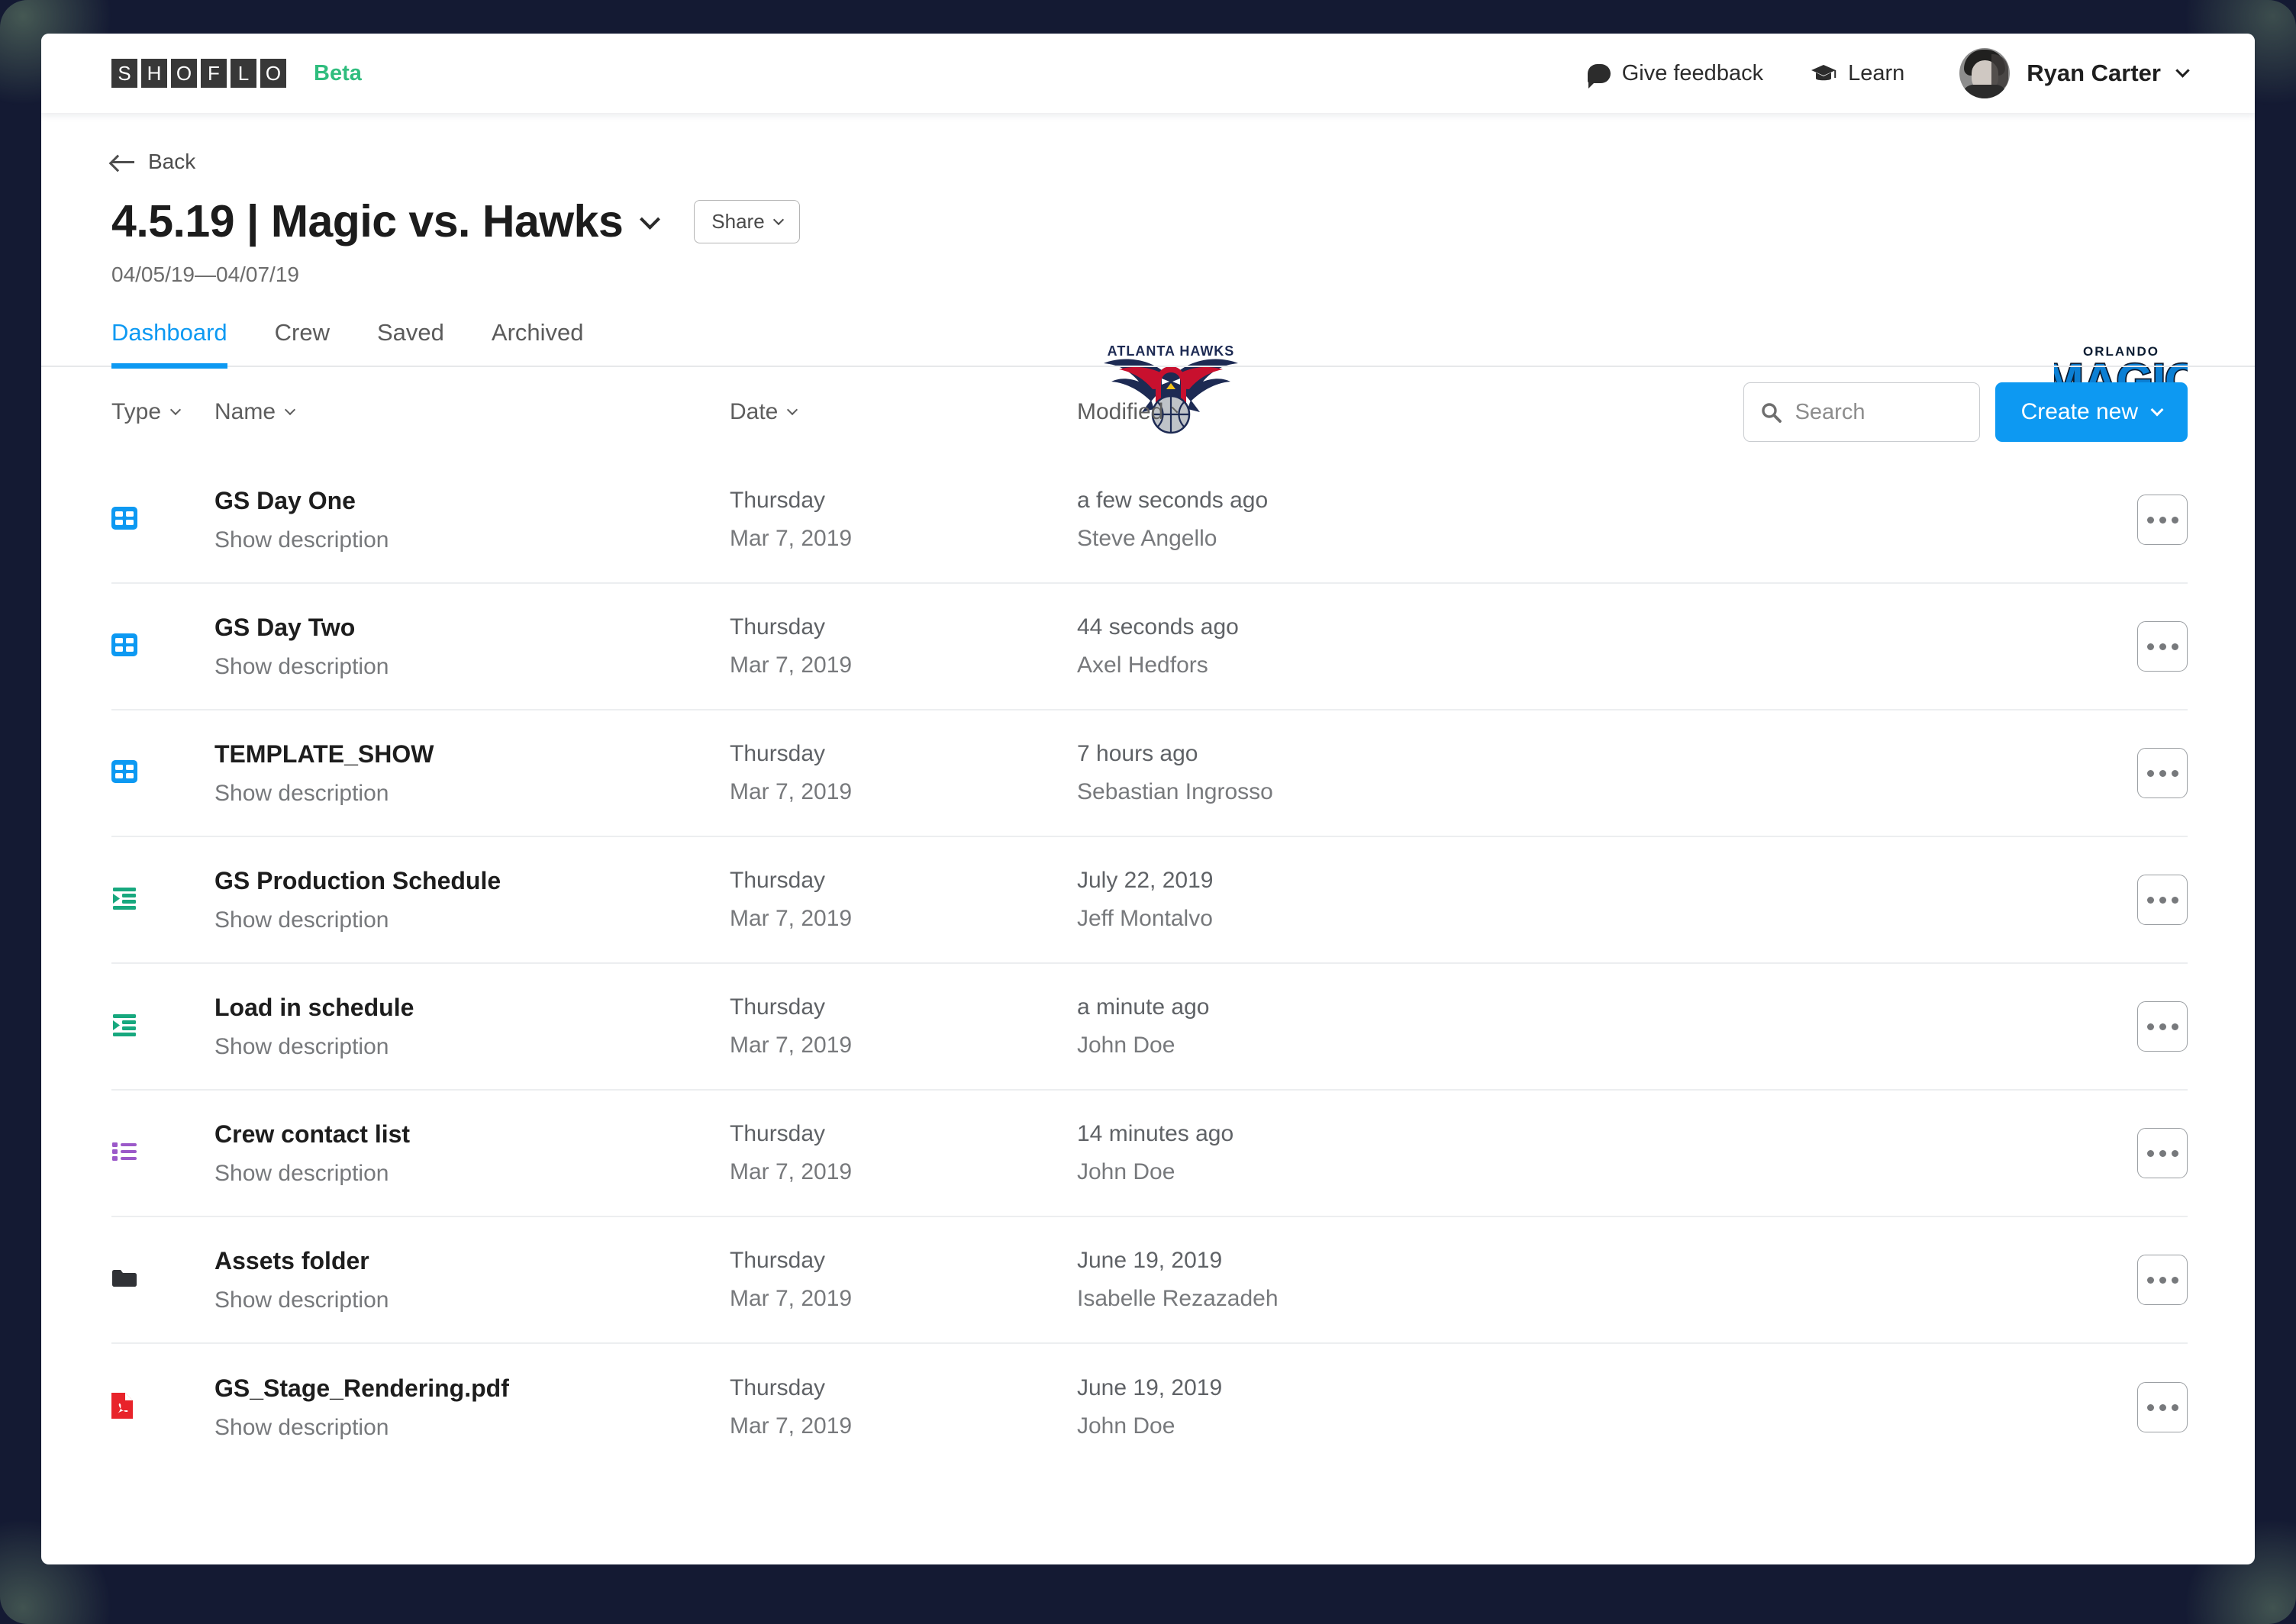 The height and width of the screenshot is (1624, 2296). I want to click on shoflo-logo: S H O F L O, so click(198, 73).